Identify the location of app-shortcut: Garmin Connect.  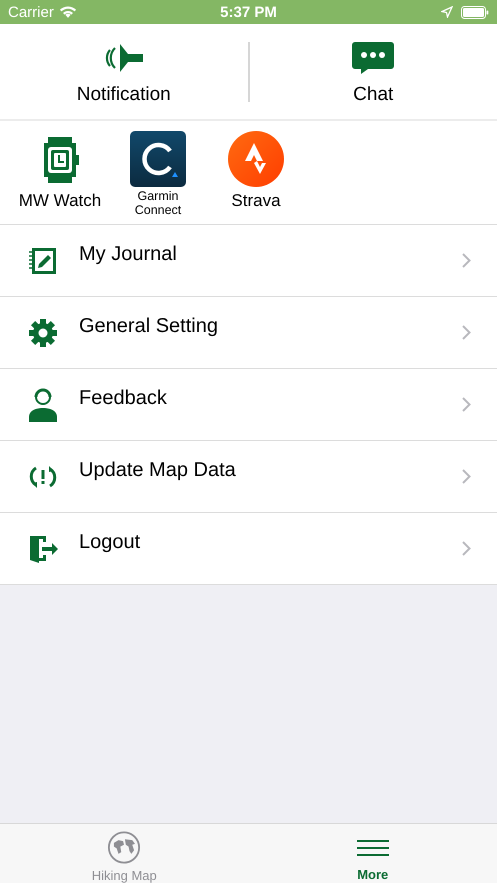
(158, 170).